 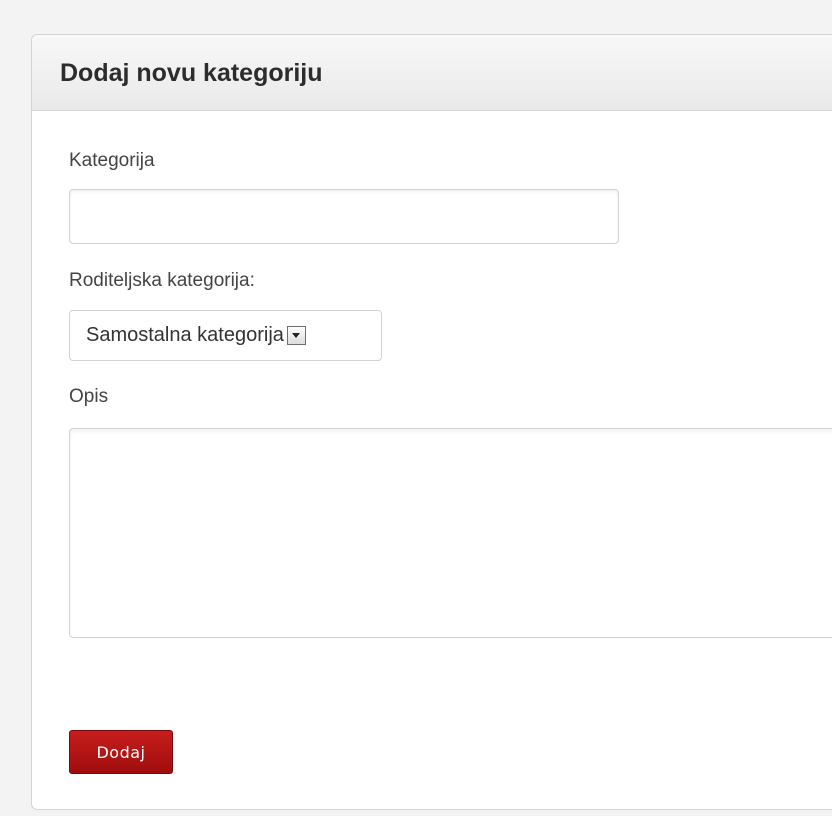 I want to click on panel-title: Dodaj novu kategoriju, so click(x=191, y=73).